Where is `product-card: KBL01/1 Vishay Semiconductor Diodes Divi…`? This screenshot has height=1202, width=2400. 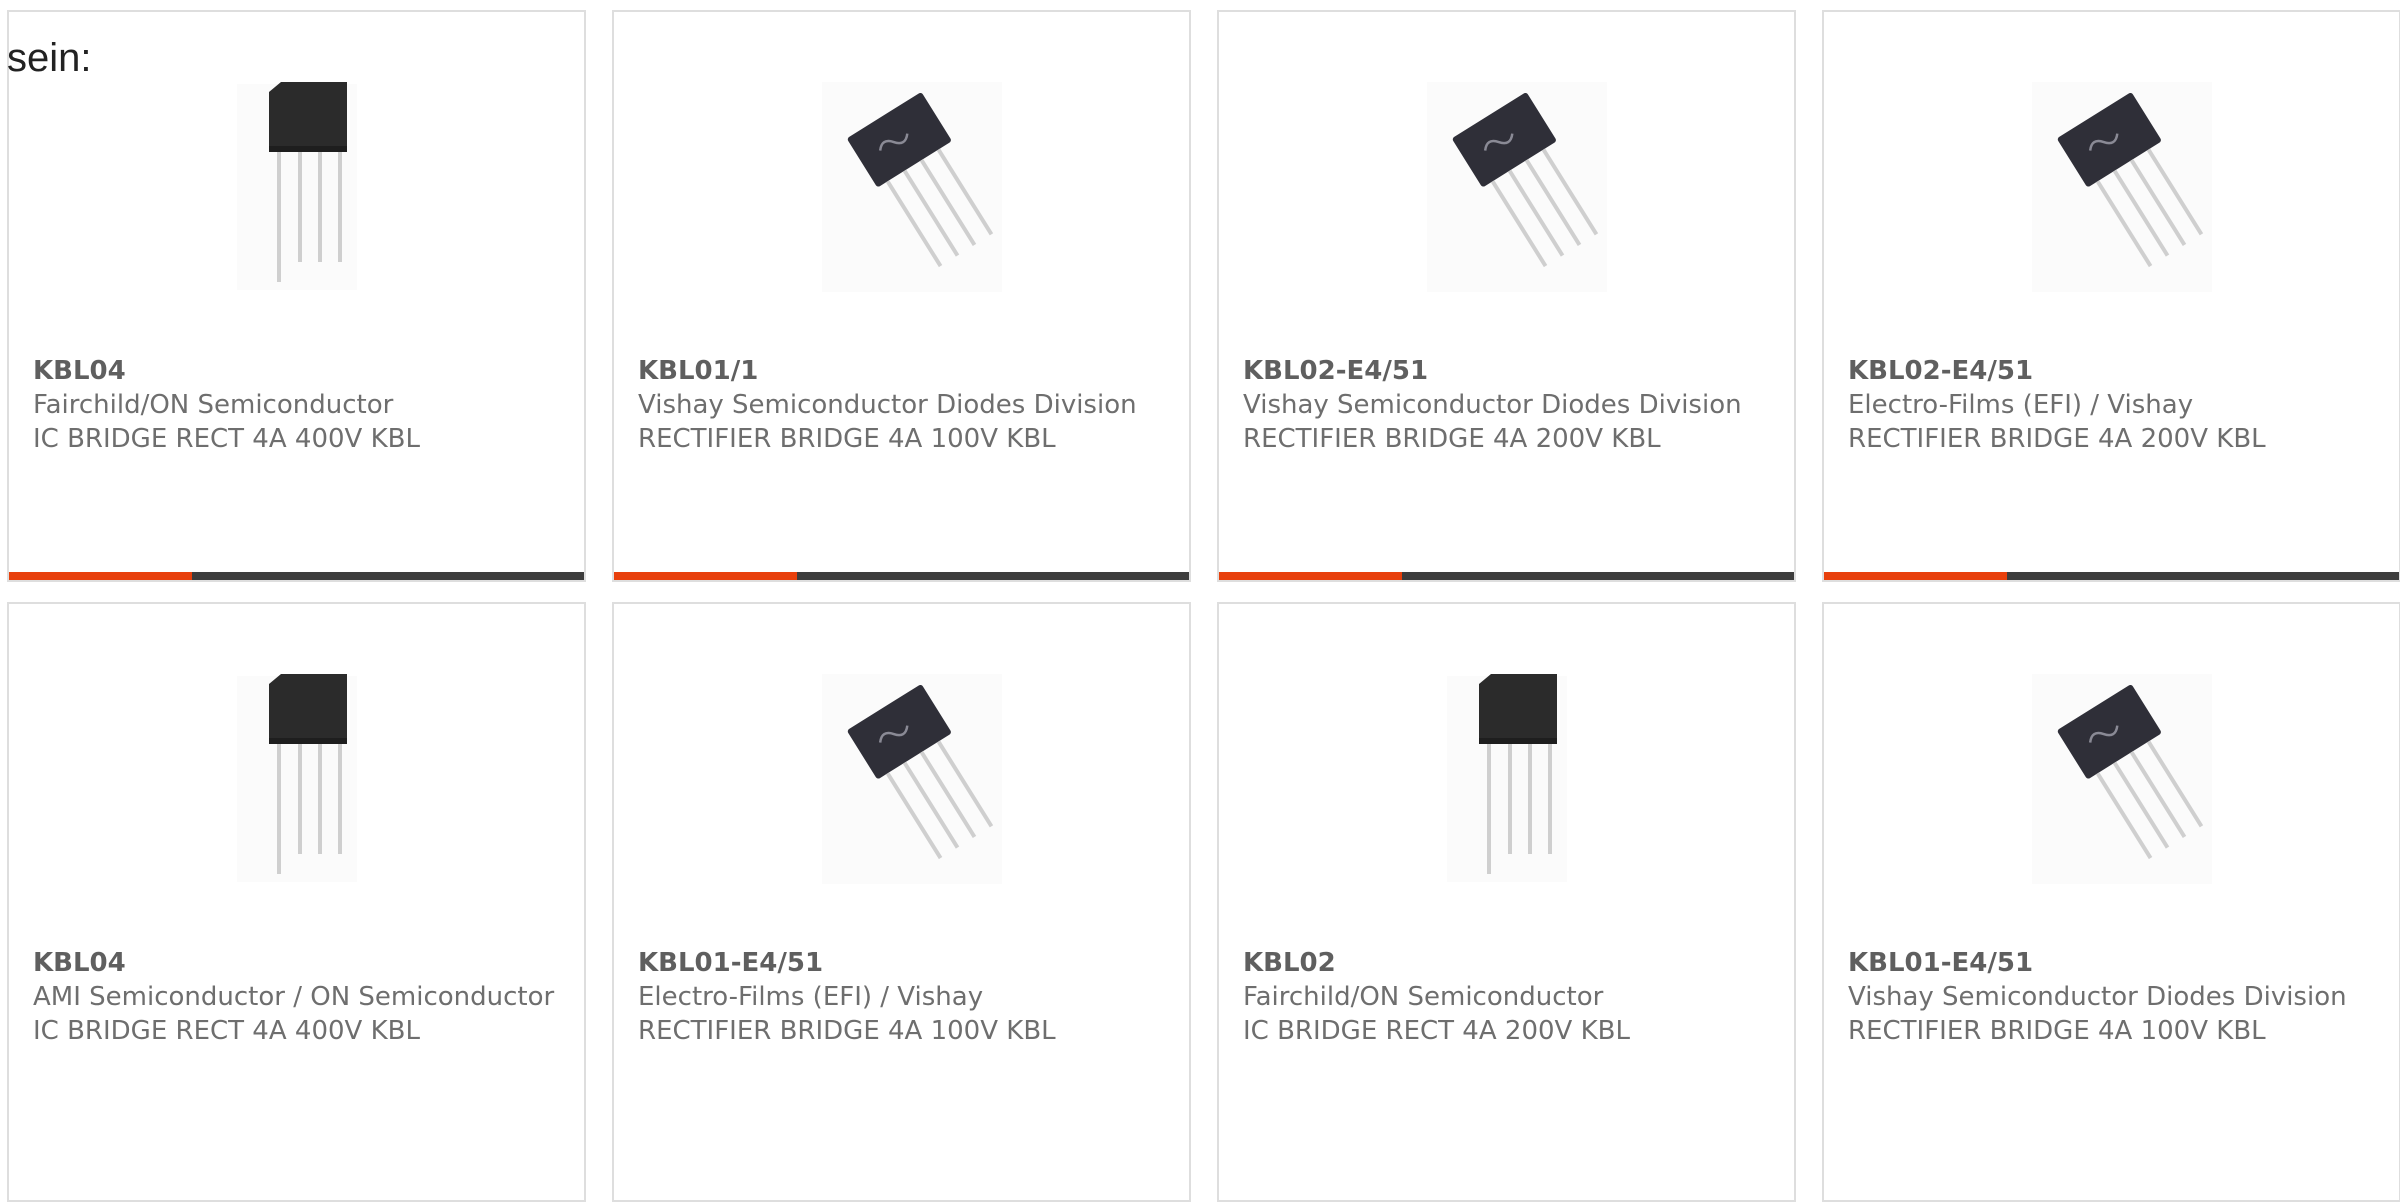 product-card: KBL01/1 Vishay Semiconductor Diodes Divi… is located at coordinates (901, 296).